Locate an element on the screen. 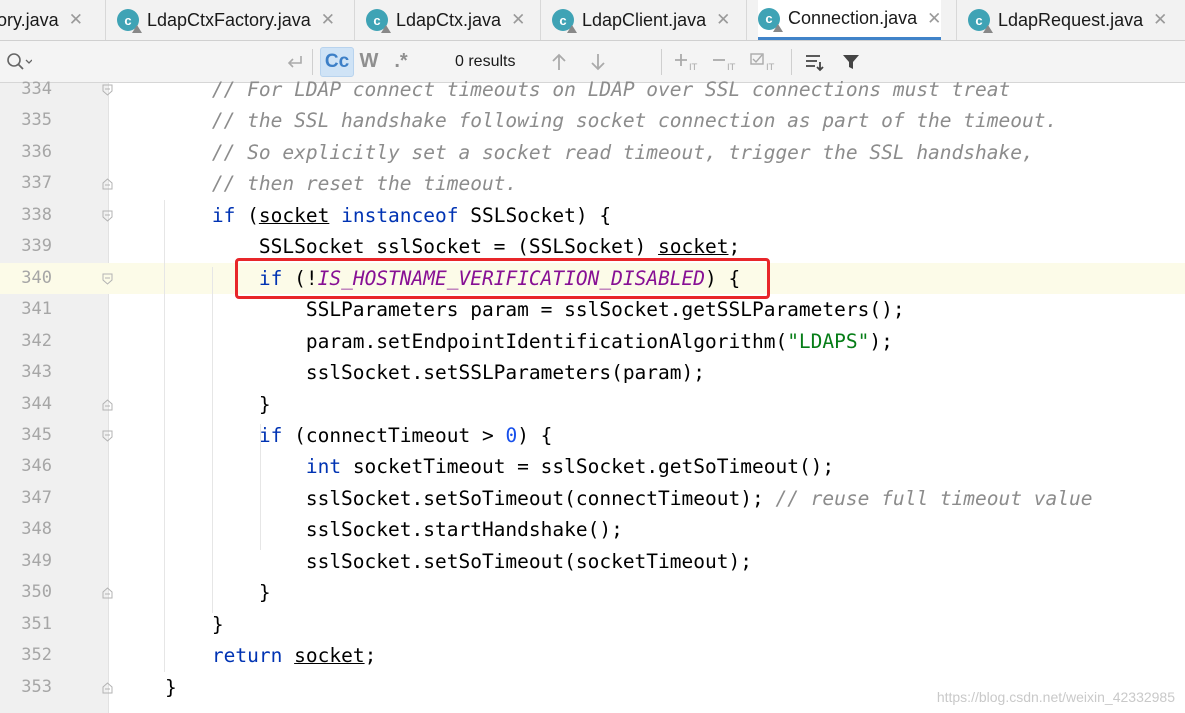  tab-label: LdapCtx.java is located at coordinates (449, 19).